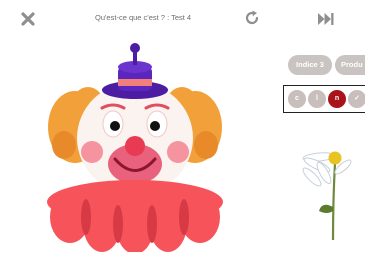 The height and width of the screenshot is (255, 365). Describe the element at coordinates (350, 65) in the screenshot. I see `product-hint-button: Produ` at that location.